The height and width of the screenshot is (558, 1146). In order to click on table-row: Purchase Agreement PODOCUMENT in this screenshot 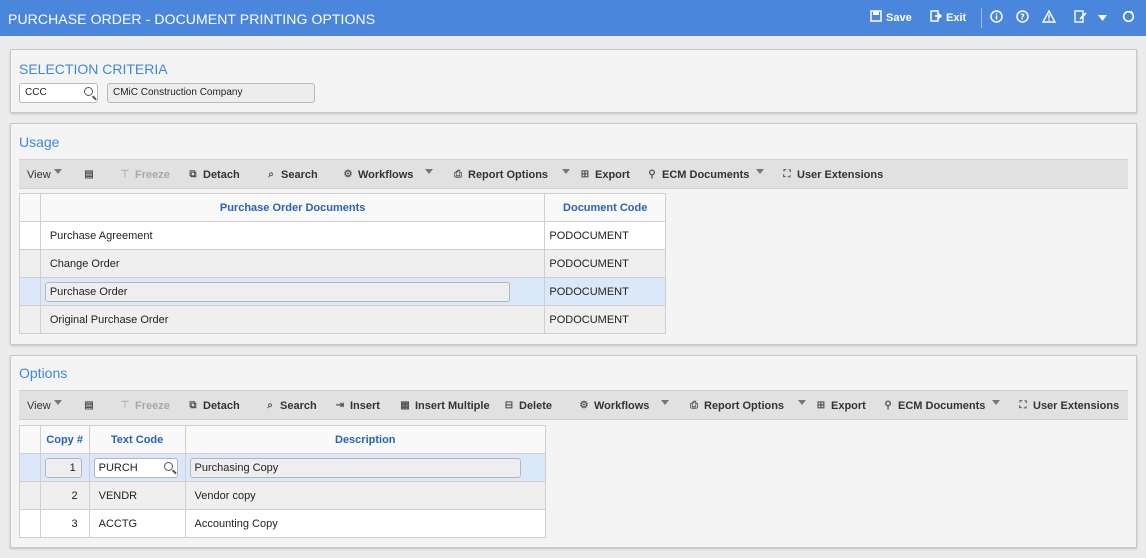, I will do `click(342, 235)`.